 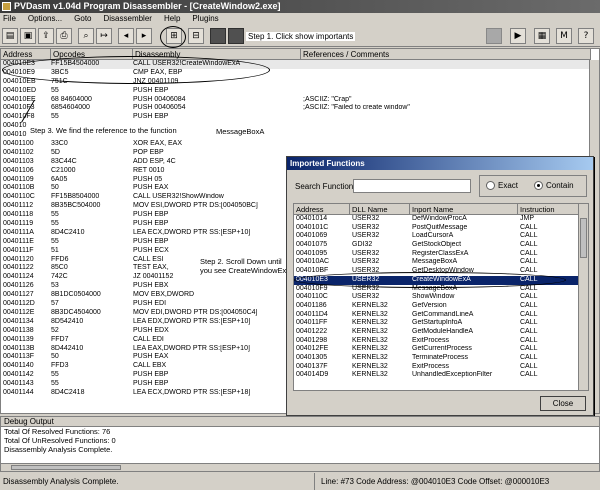 I want to click on menu-disassembler: Disassembler, so click(x=127, y=19).